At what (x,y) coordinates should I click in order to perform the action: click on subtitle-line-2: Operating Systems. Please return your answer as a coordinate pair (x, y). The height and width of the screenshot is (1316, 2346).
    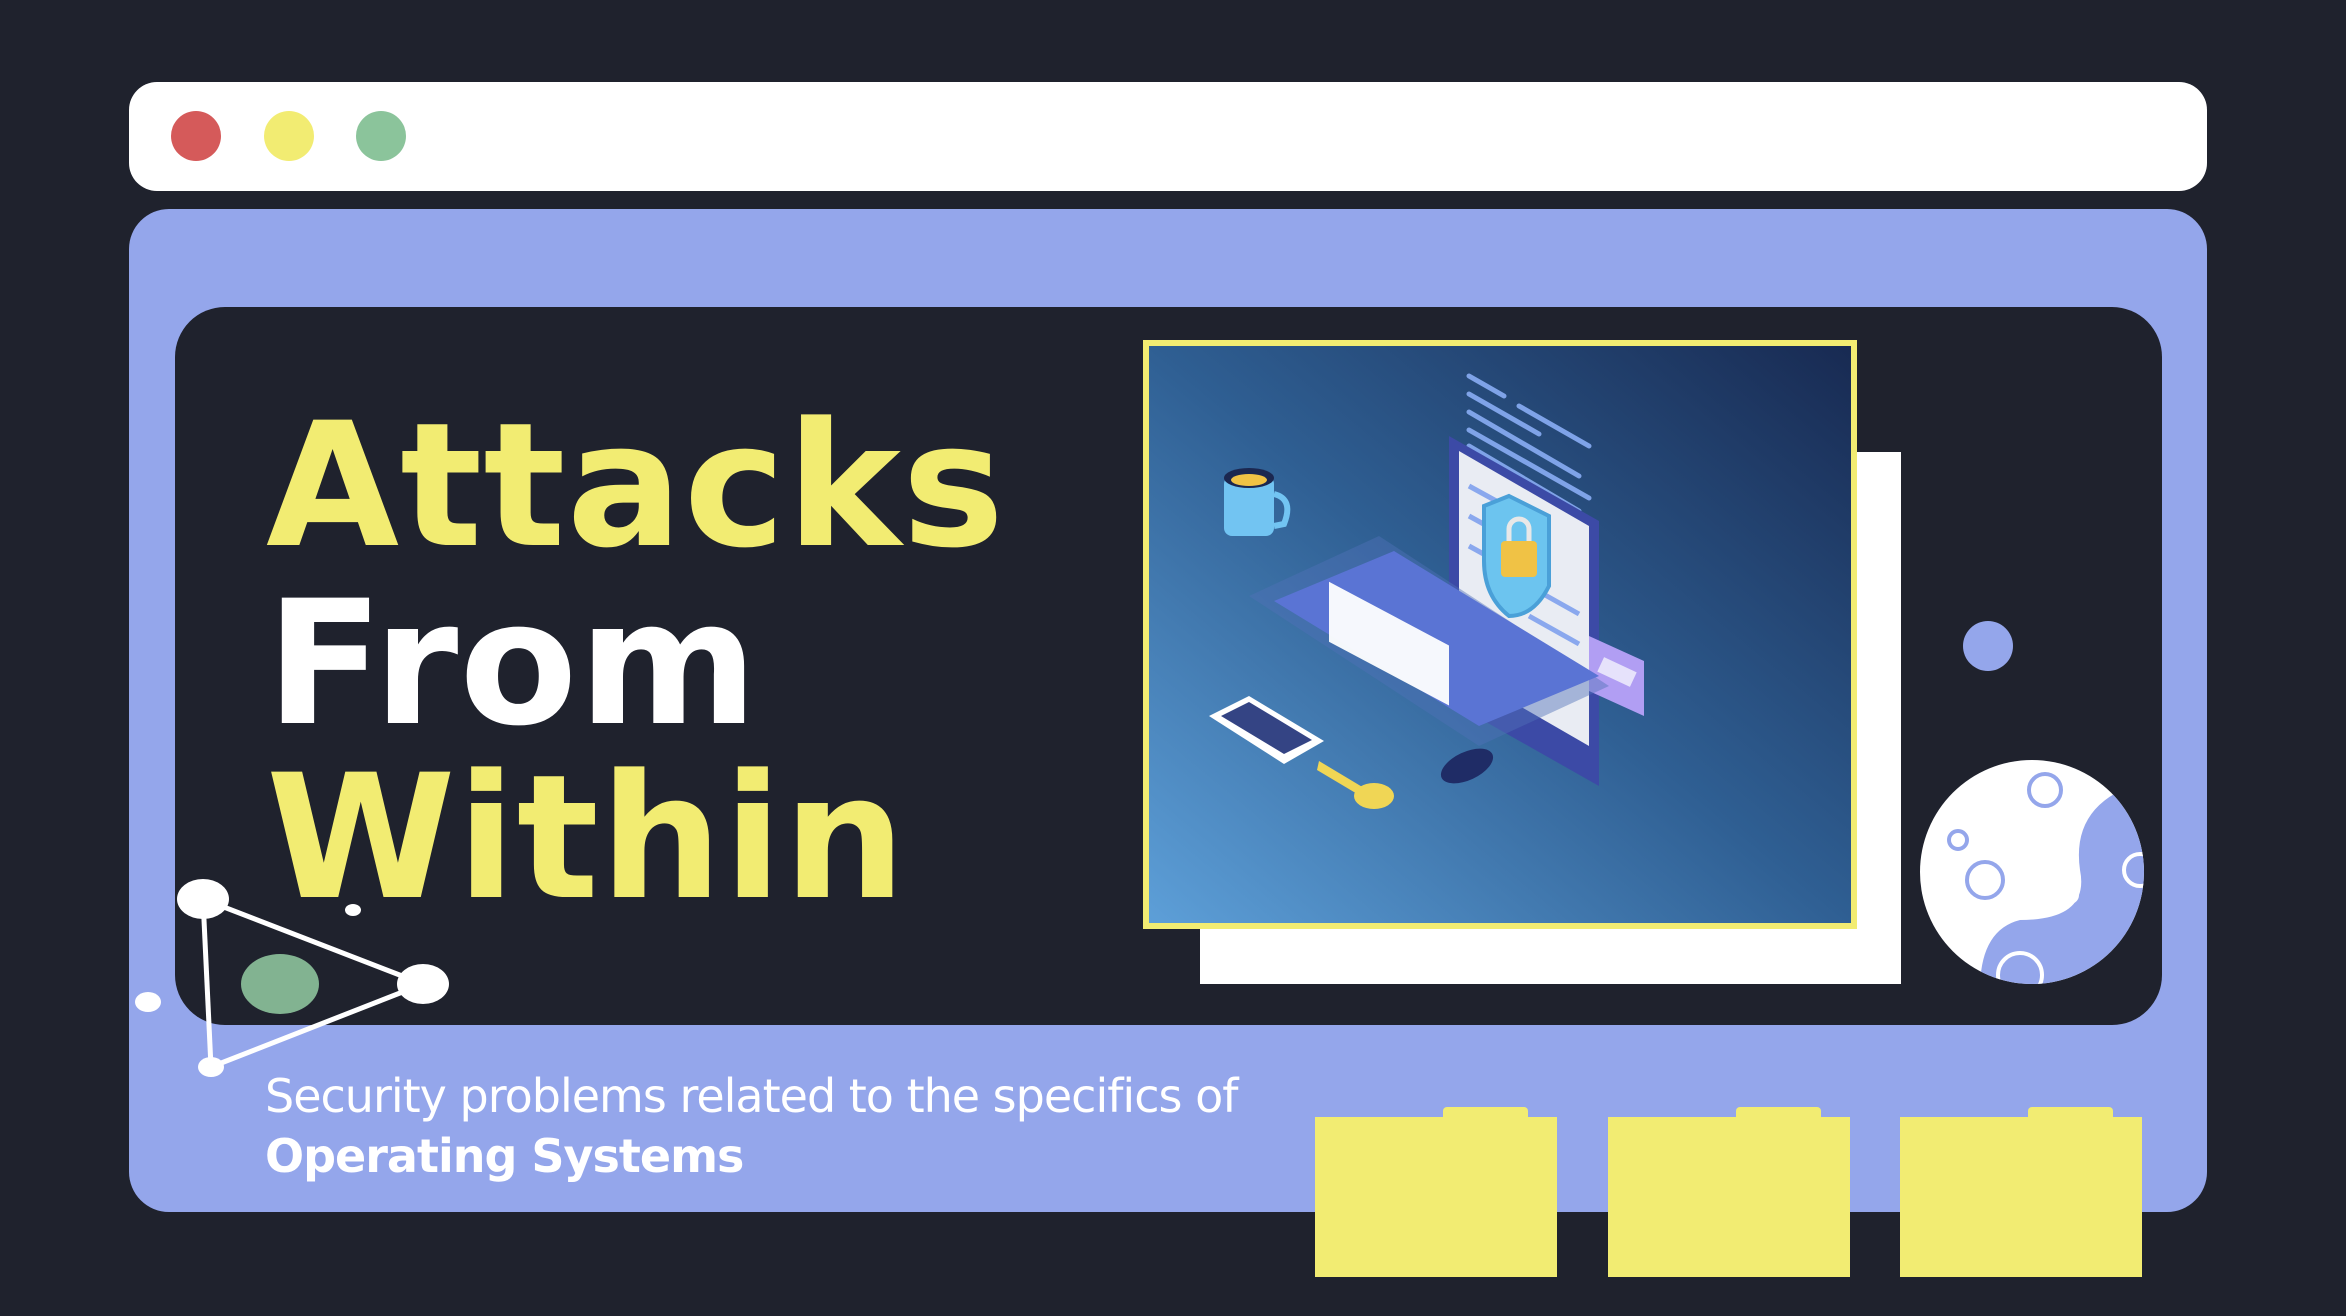
    Looking at the image, I should click on (751, 1156).